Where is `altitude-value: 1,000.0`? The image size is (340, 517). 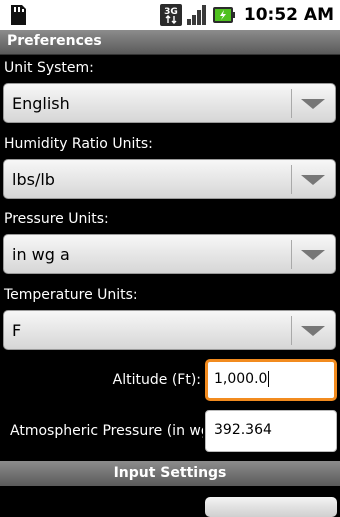 altitude-value: 1,000.0 is located at coordinates (241, 379).